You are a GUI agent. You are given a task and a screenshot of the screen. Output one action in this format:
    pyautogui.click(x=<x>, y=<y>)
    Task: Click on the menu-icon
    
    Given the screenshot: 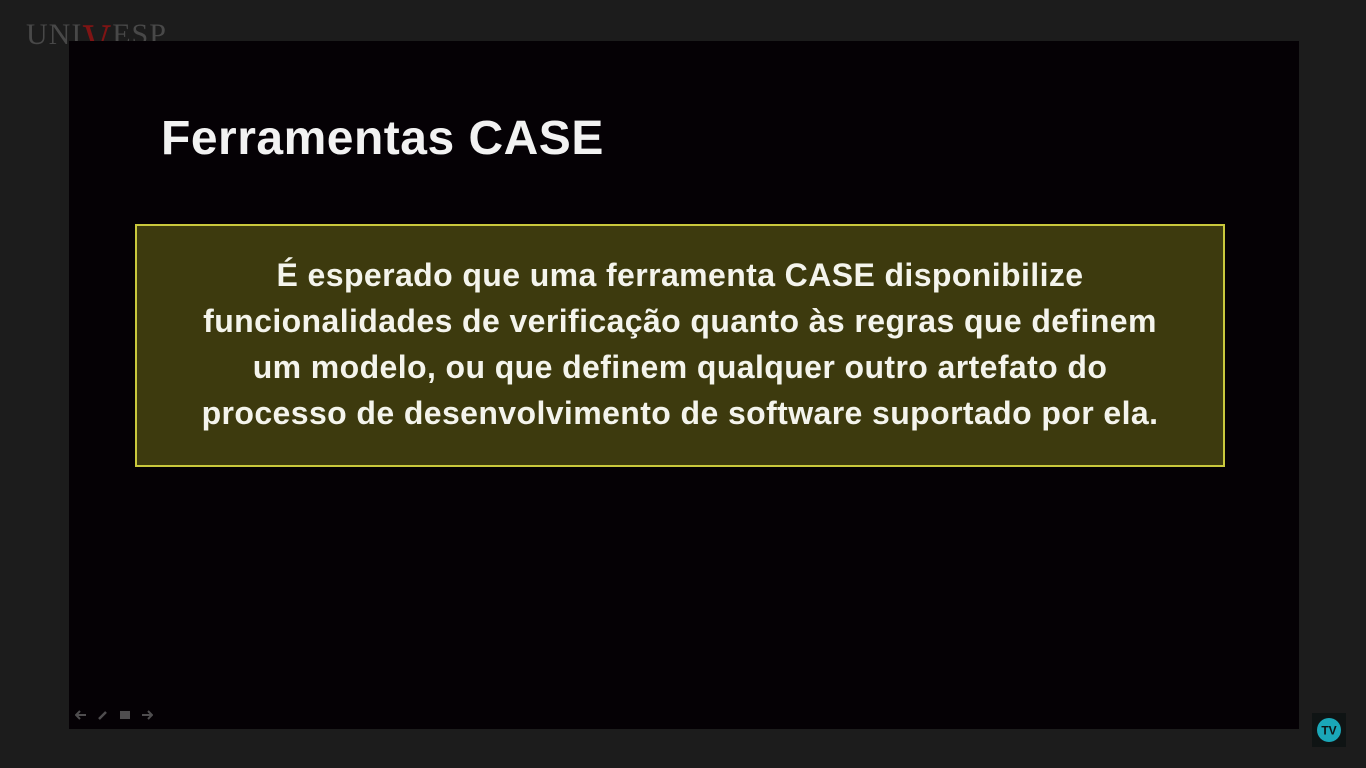 What is the action you would take?
    pyautogui.click(x=125, y=715)
    